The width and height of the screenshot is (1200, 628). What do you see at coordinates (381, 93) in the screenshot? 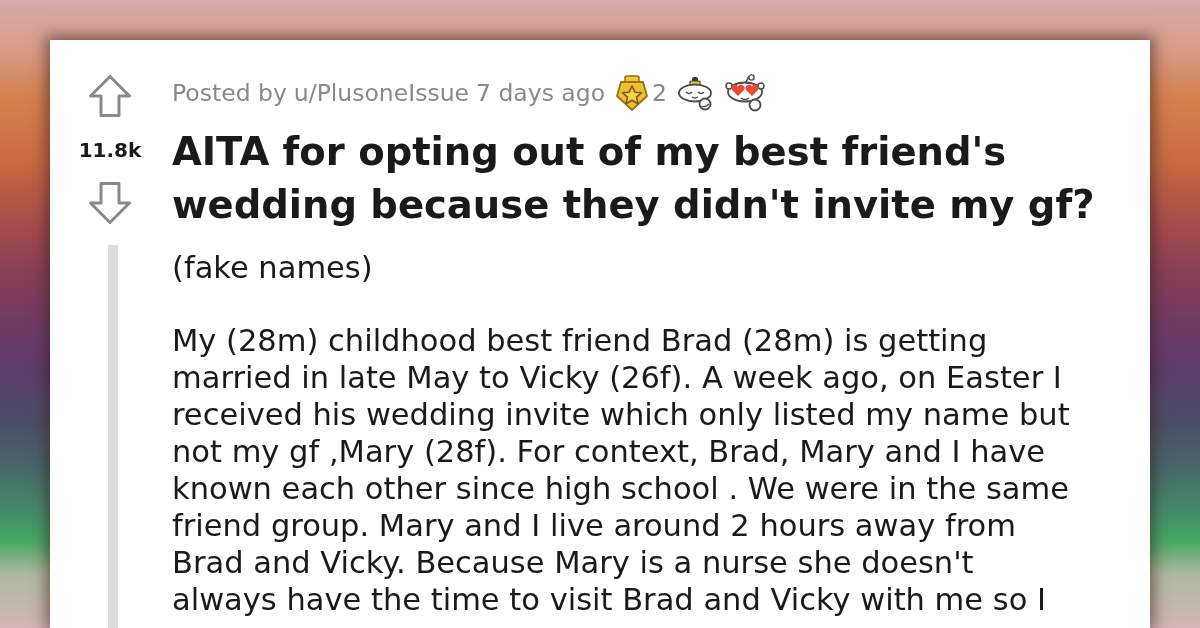
I see `author-link: u/PlusoneIssue` at bounding box center [381, 93].